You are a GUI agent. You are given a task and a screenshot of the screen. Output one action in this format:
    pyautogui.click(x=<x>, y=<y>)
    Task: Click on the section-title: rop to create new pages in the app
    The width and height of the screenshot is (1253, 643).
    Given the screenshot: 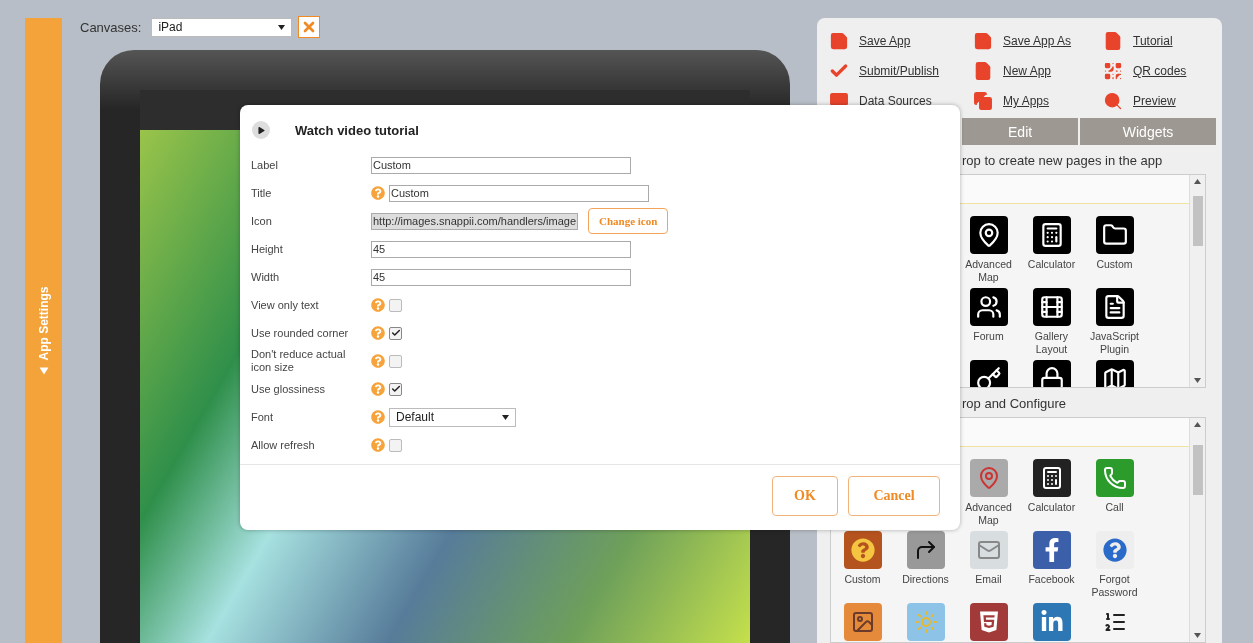 What is the action you would take?
    pyautogui.click(x=1062, y=161)
    